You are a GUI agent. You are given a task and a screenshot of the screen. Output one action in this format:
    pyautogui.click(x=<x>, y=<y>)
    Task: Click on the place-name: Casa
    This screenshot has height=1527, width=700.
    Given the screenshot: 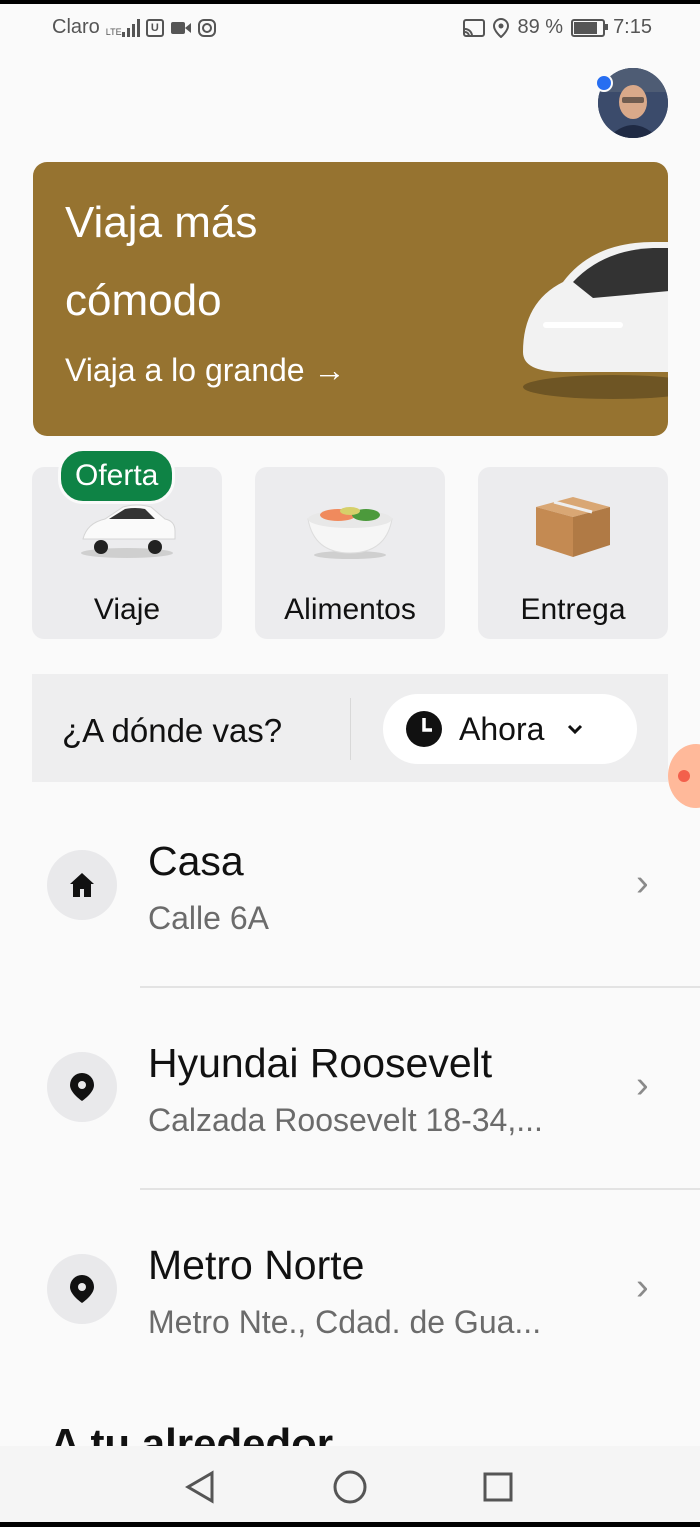 What is the action you would take?
    pyautogui.click(x=196, y=861)
    